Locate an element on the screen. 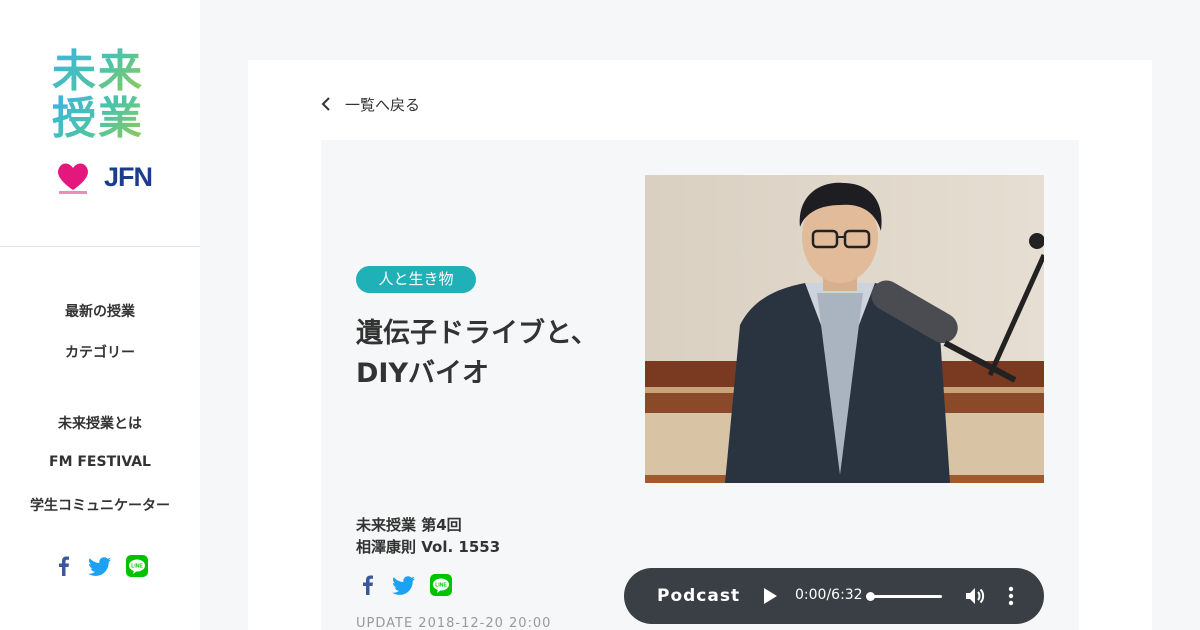 Image resolution: width=1200 pixels, height=630 pixels. site-logo: 未来 授業 is located at coordinates (100, 95).